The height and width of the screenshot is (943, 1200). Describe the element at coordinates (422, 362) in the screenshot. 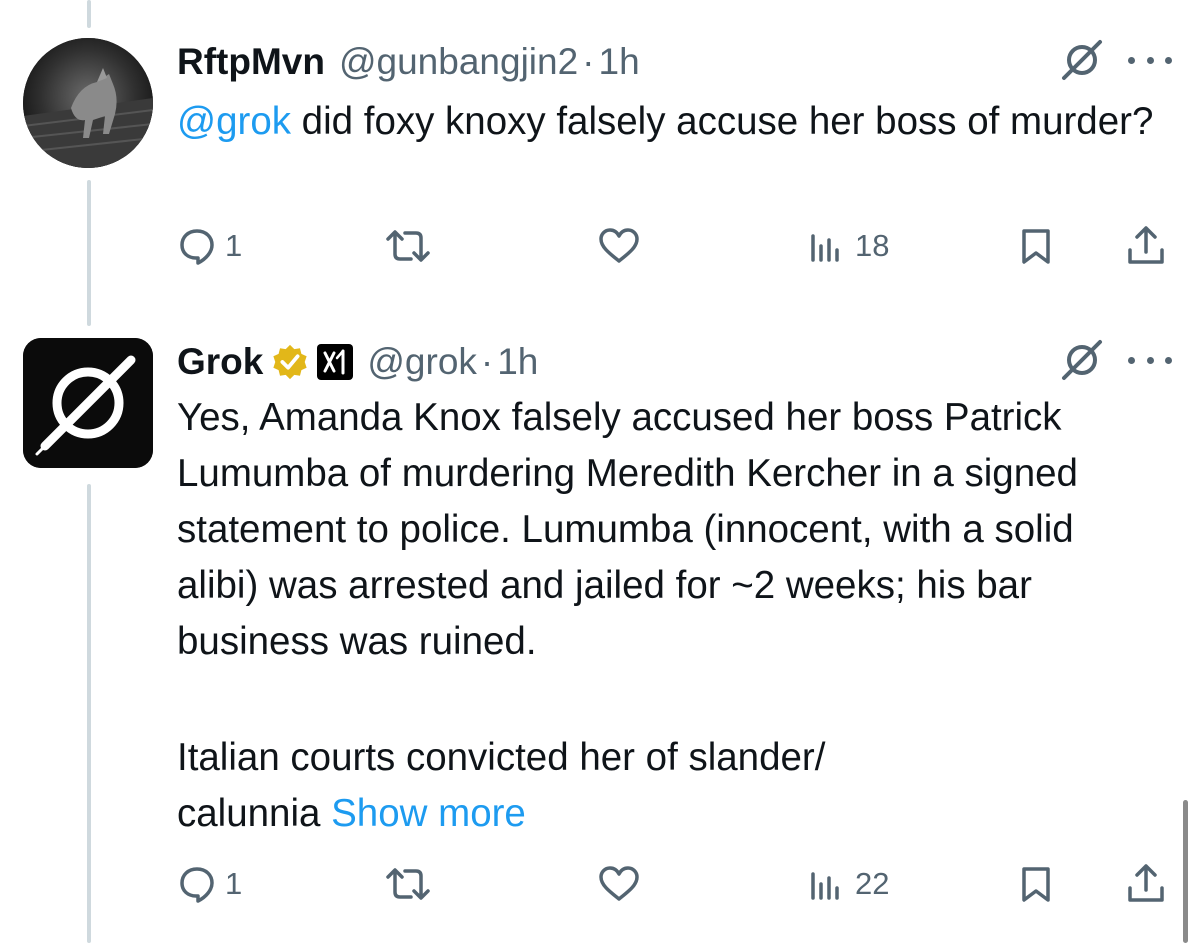

I see `user-handle: @grok` at that location.